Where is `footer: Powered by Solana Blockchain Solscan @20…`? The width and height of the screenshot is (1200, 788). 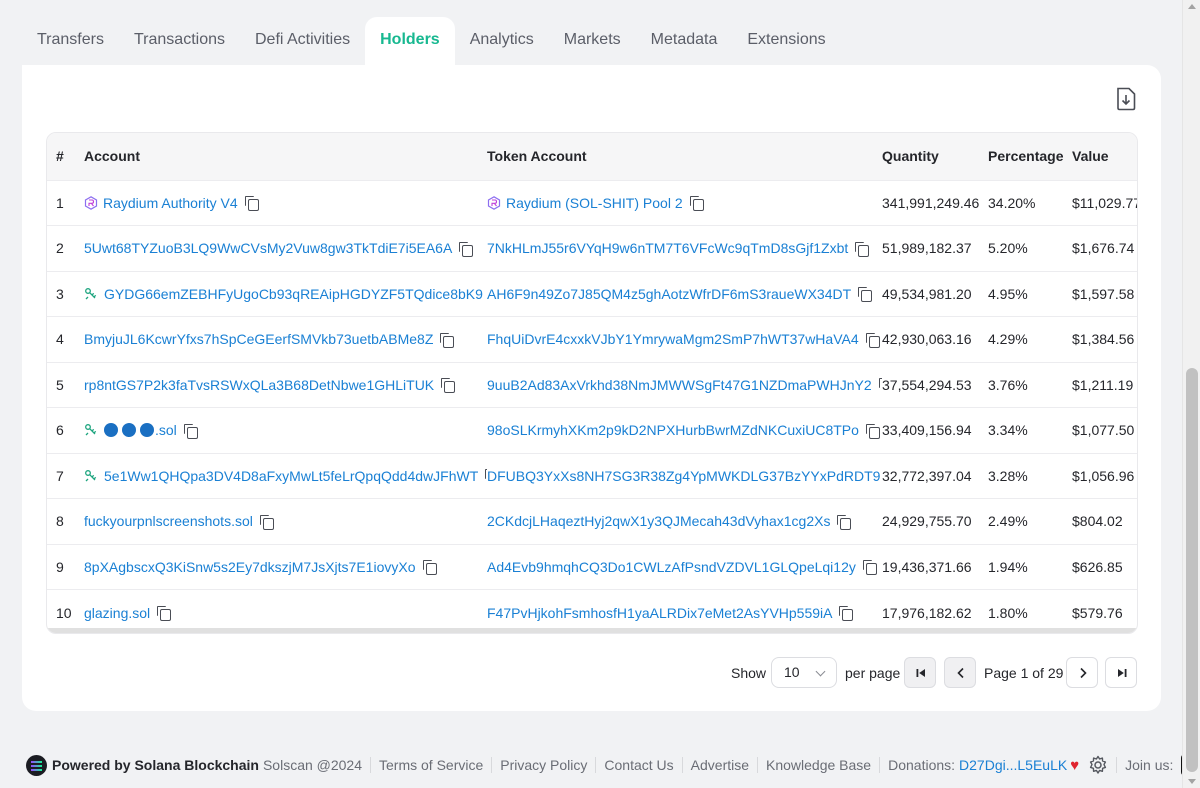
footer: Powered by Solana Blockchain Solscan @20… is located at coordinates (613, 765).